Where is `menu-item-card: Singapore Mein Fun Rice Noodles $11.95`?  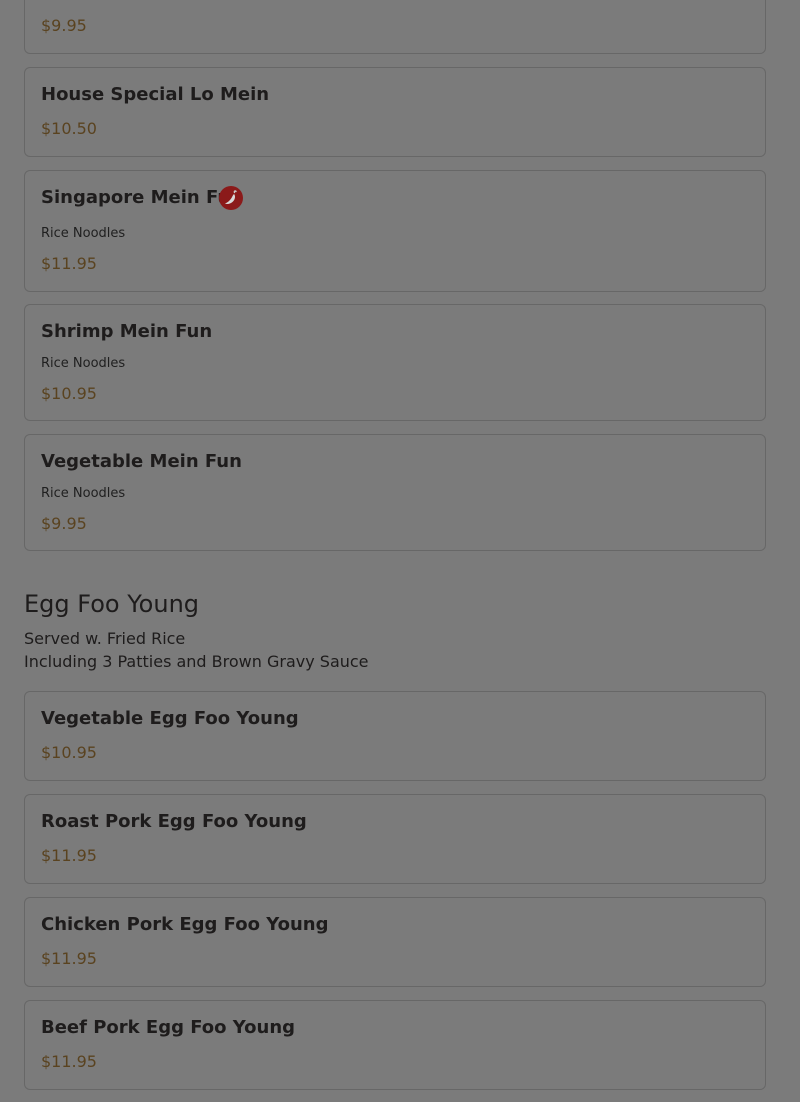 menu-item-card: Singapore Mein Fun Rice Noodles $11.95 is located at coordinates (395, 231).